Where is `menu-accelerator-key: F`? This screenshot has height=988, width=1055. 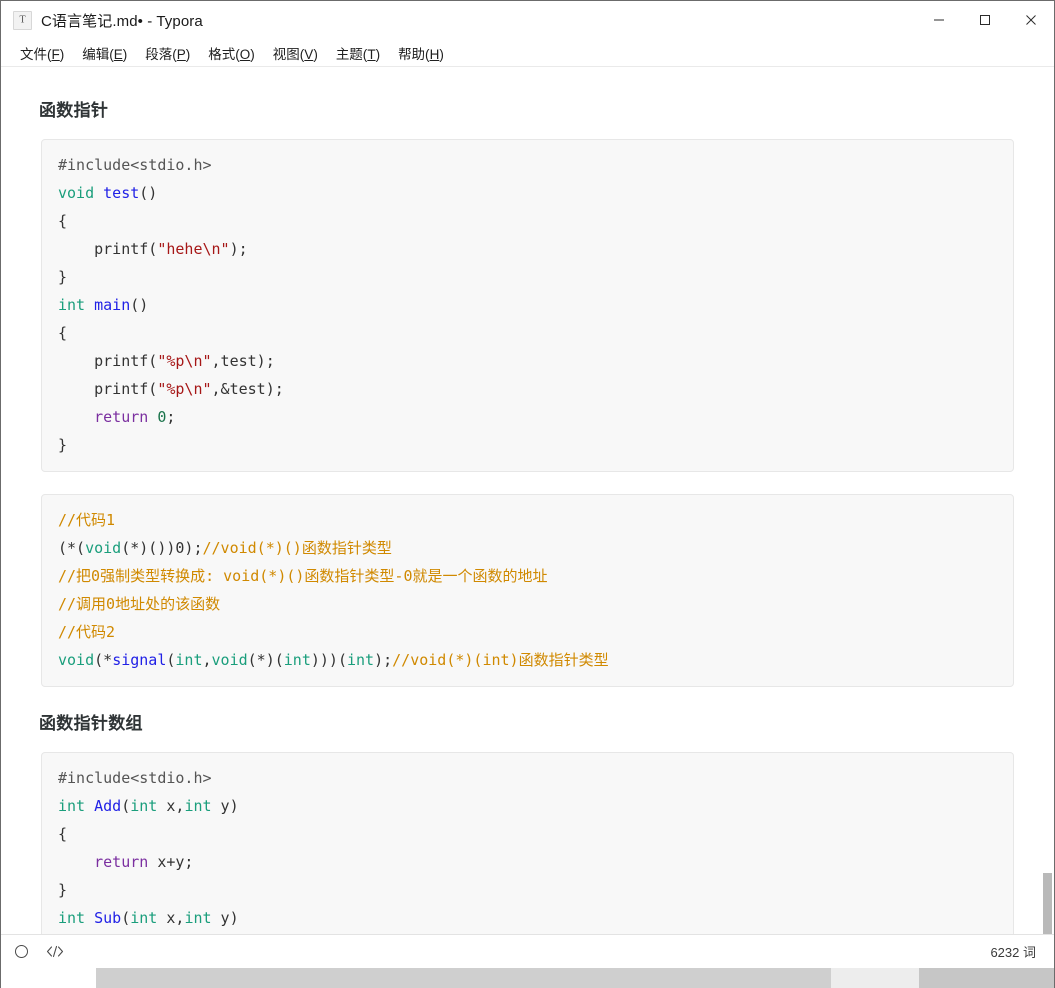 menu-accelerator-key: F is located at coordinates (55, 54).